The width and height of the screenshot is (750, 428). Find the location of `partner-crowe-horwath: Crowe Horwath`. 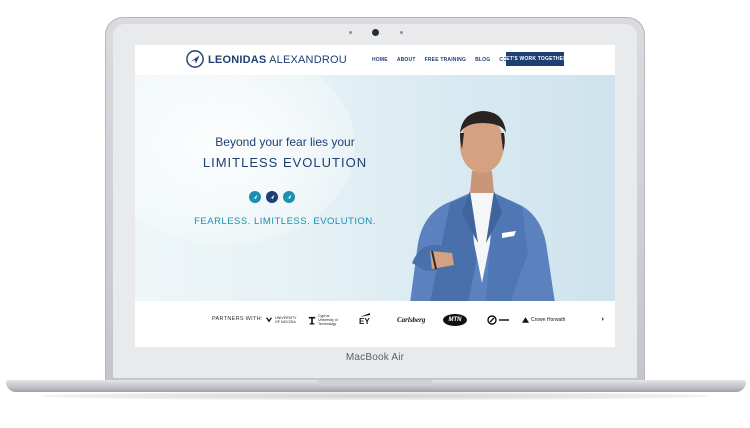

partner-crowe-horwath: Crowe Horwath is located at coordinates (543, 320).